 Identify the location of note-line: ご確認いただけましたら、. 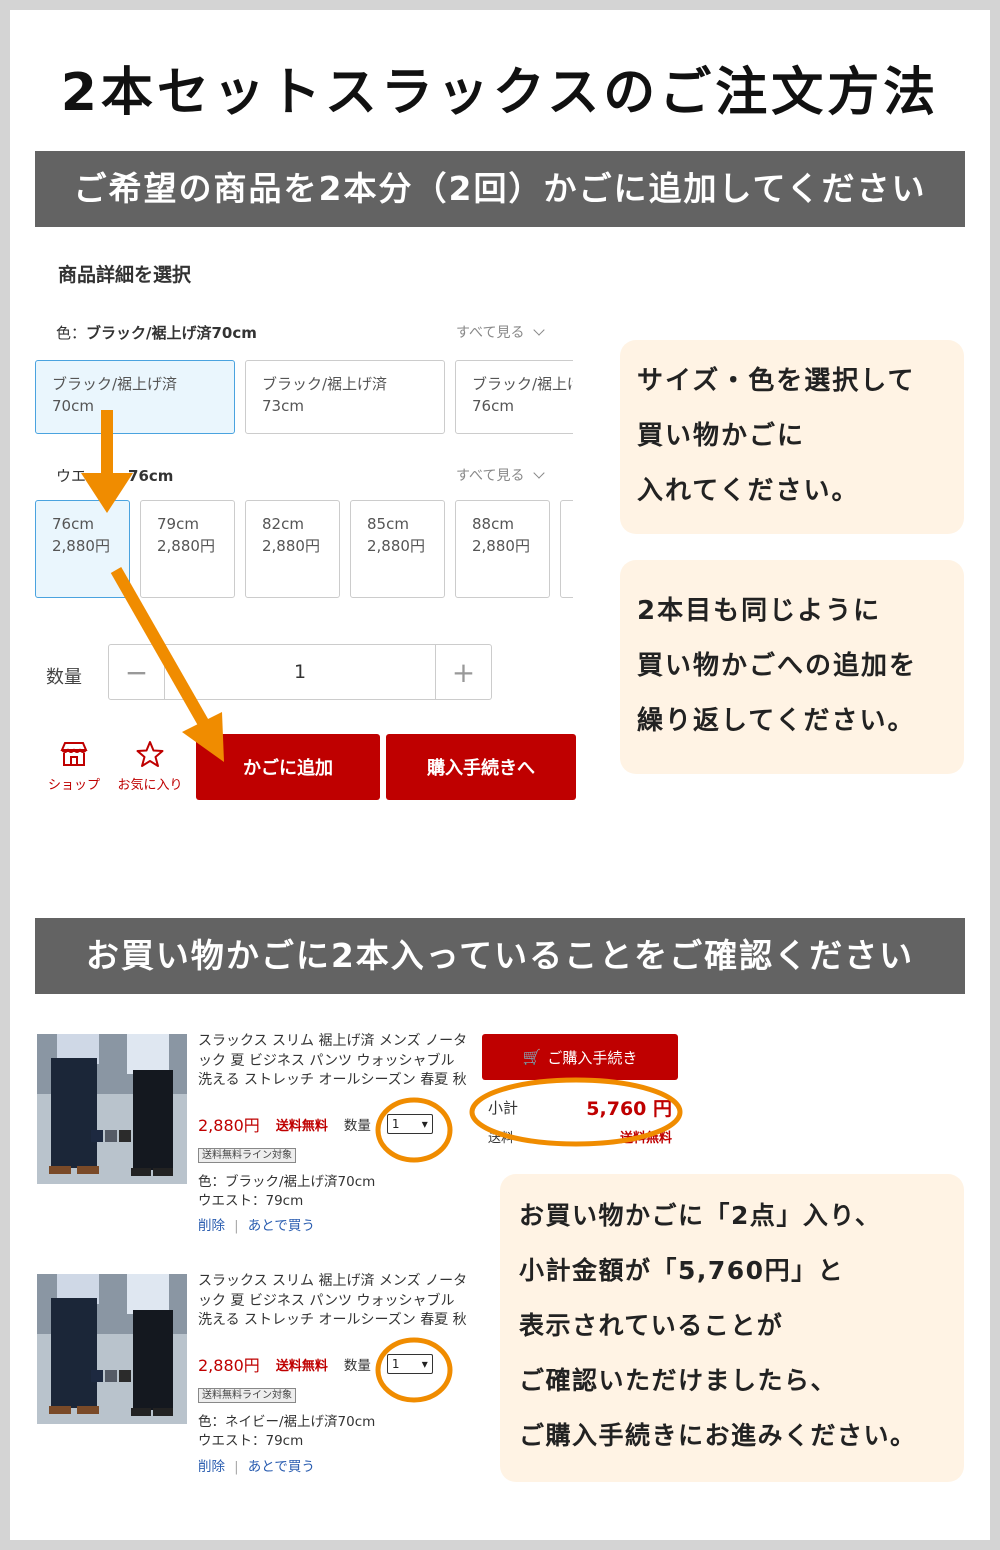
(678, 1380).